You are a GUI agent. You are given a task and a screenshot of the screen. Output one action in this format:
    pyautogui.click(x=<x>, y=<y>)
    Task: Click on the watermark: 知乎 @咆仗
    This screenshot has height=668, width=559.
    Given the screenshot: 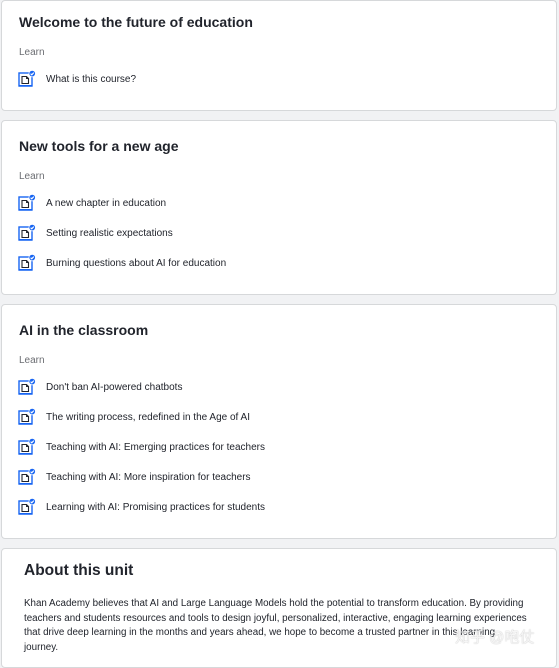 What is the action you would take?
    pyautogui.click(x=495, y=637)
    